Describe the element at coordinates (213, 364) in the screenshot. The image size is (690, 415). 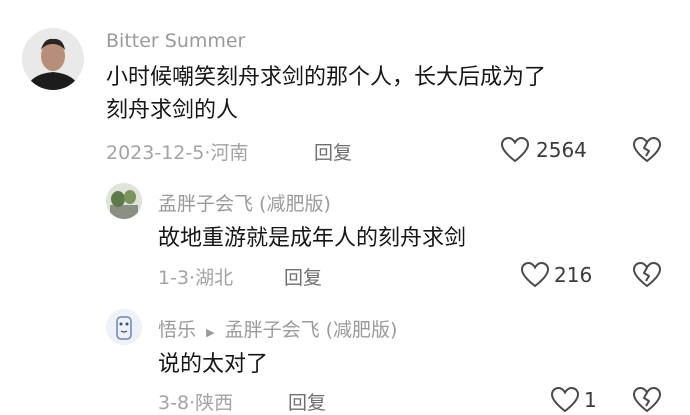
I see `comment-content: 说的太对了` at that location.